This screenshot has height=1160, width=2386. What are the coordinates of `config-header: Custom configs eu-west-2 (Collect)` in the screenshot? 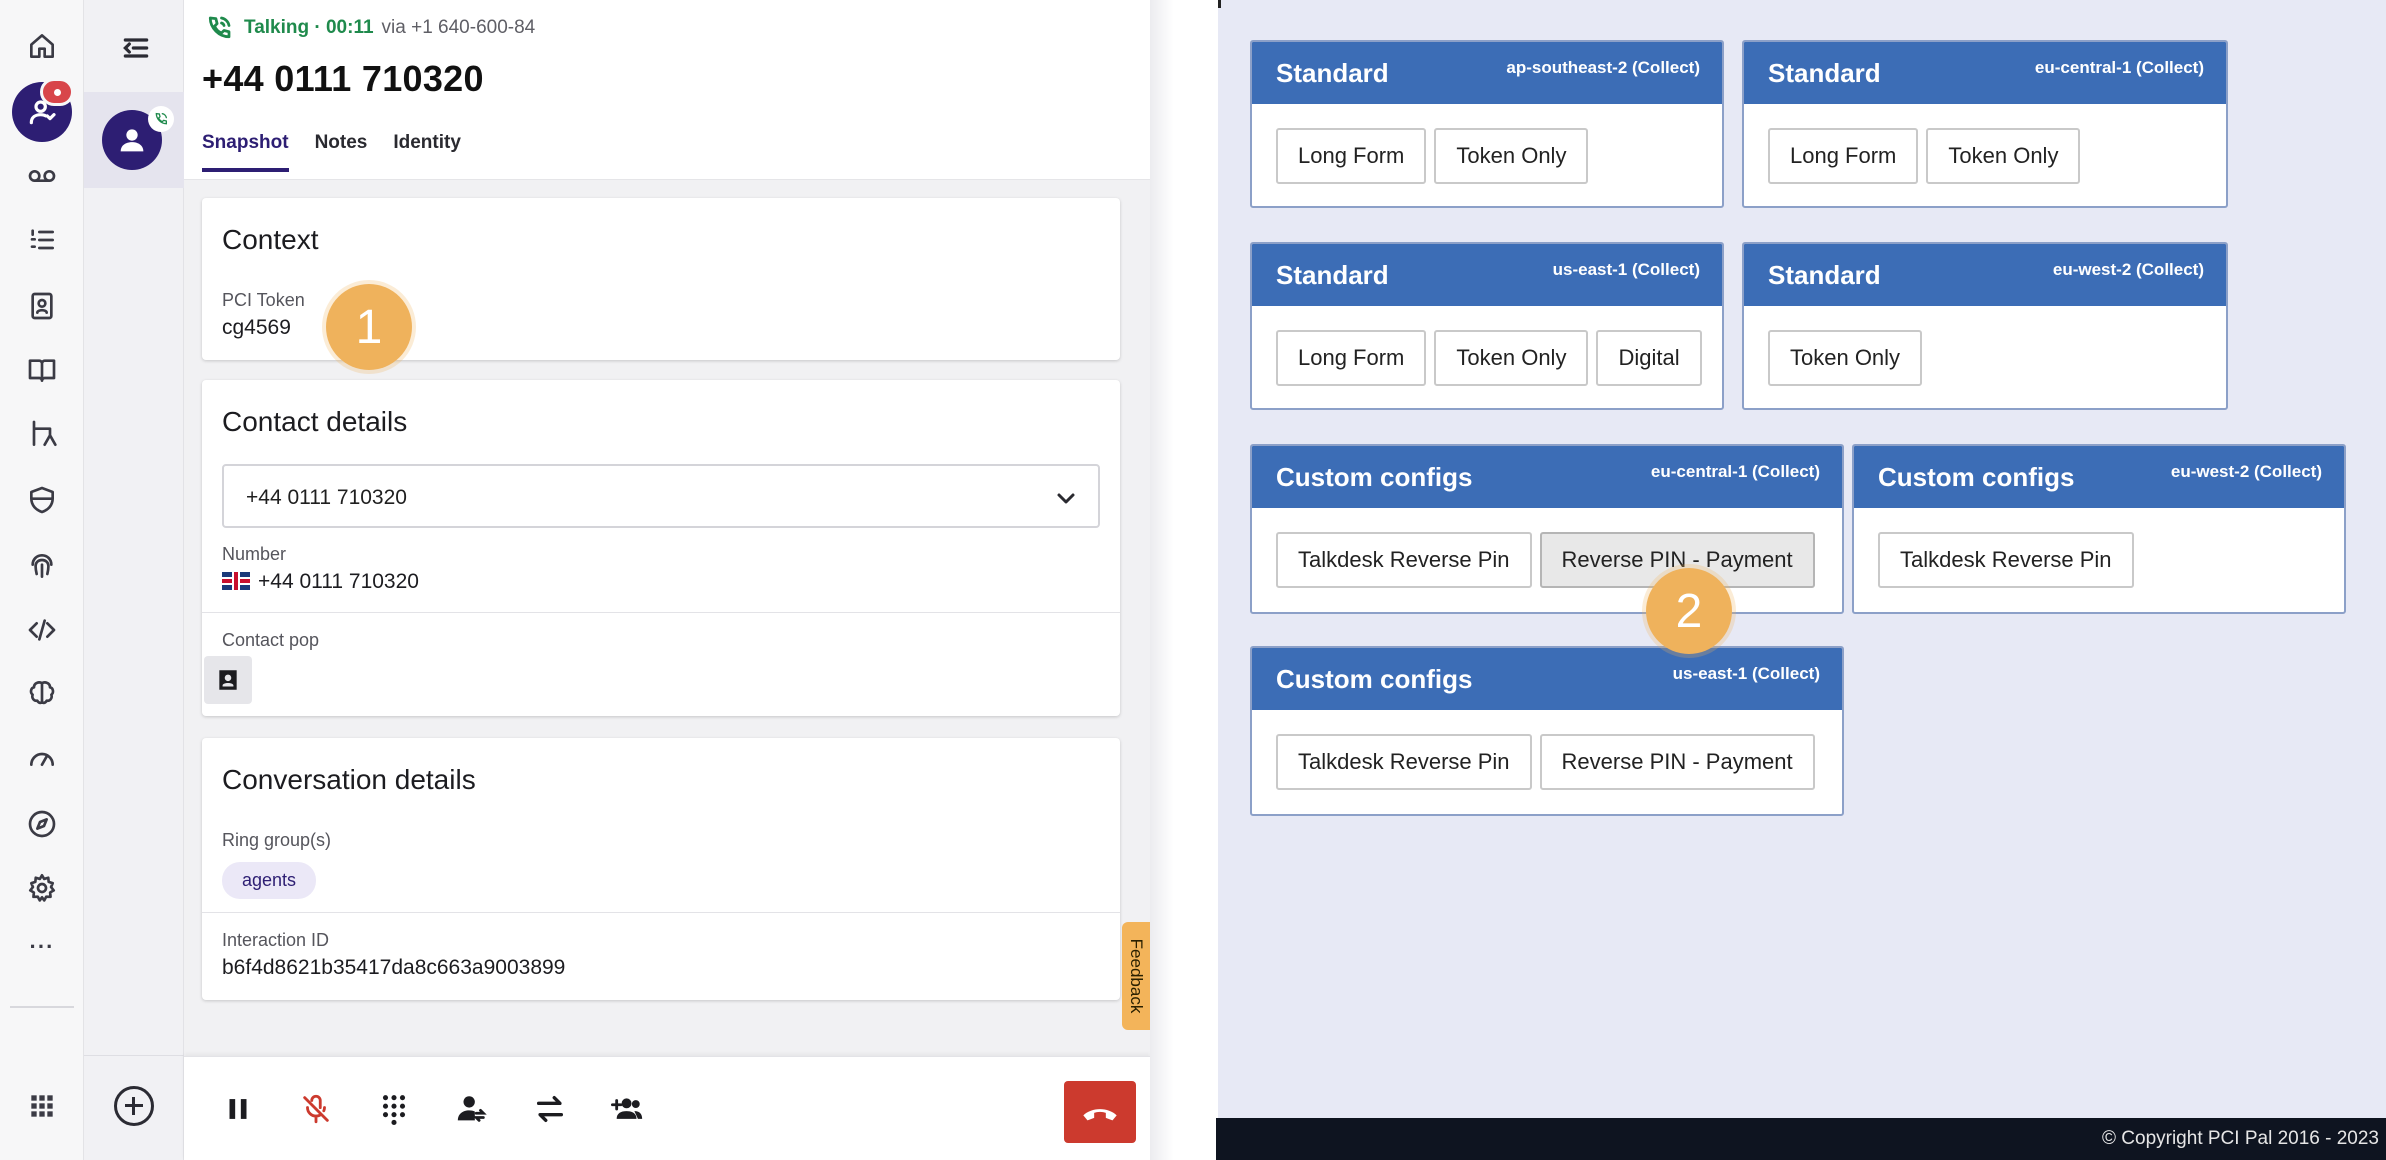 It's located at (2099, 477).